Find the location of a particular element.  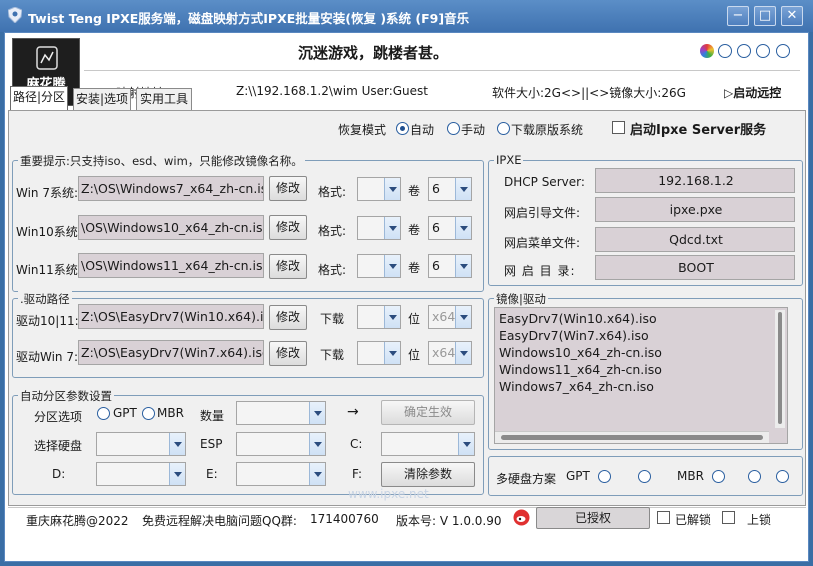

tab-path-partition: 路径|分区 is located at coordinates (39, 98).